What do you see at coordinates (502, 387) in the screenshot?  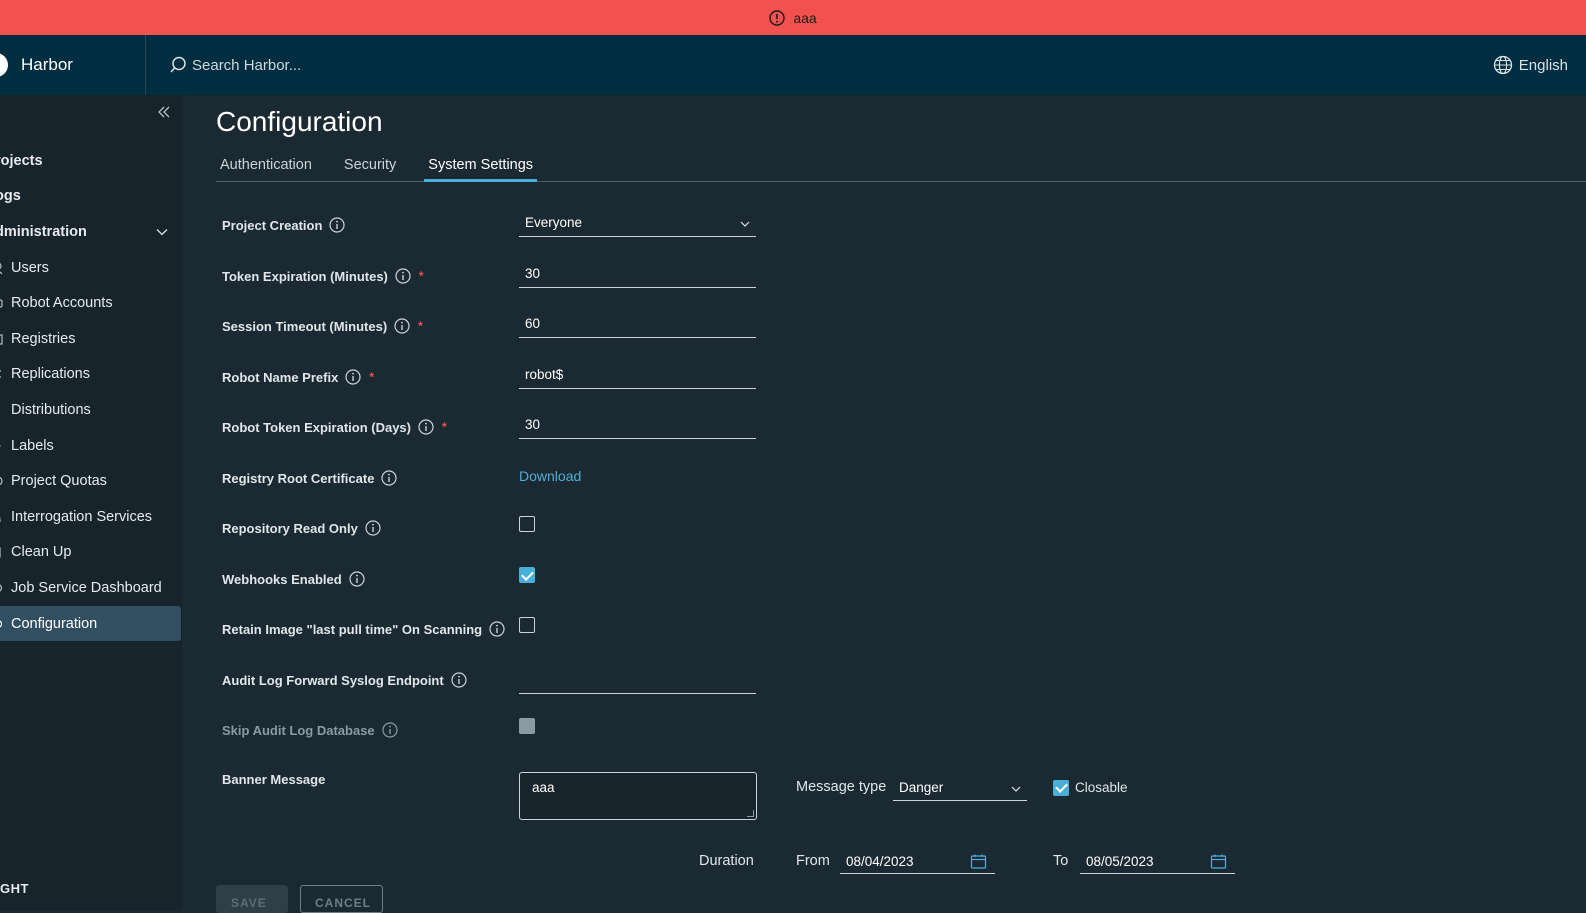 I see `row-robot-name-prefix: Robot Name Prefix * robot$` at bounding box center [502, 387].